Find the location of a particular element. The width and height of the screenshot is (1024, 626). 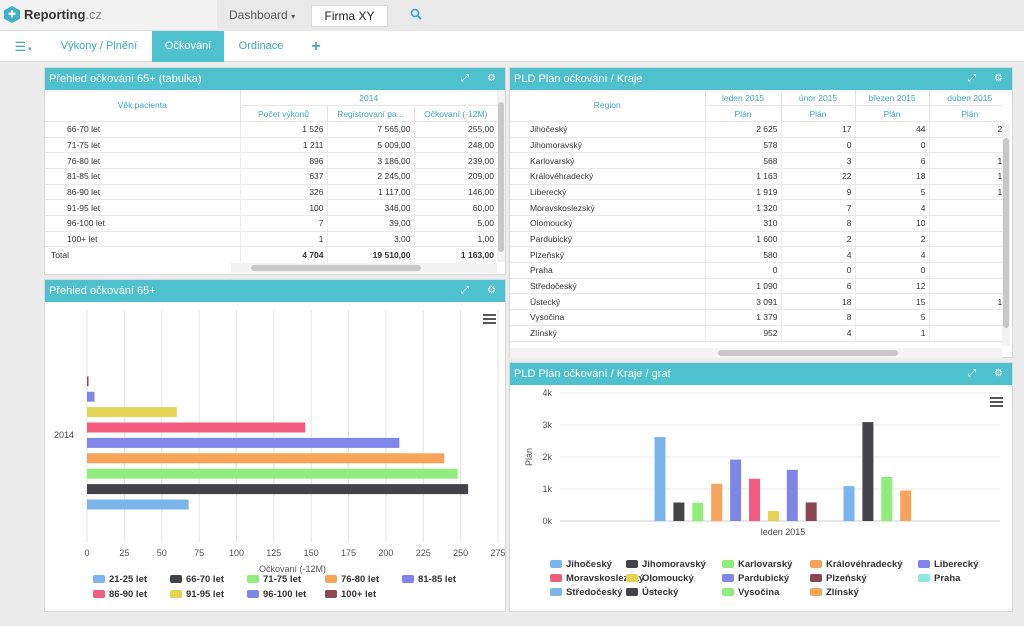

value-cell: 637 is located at coordinates (283, 176).